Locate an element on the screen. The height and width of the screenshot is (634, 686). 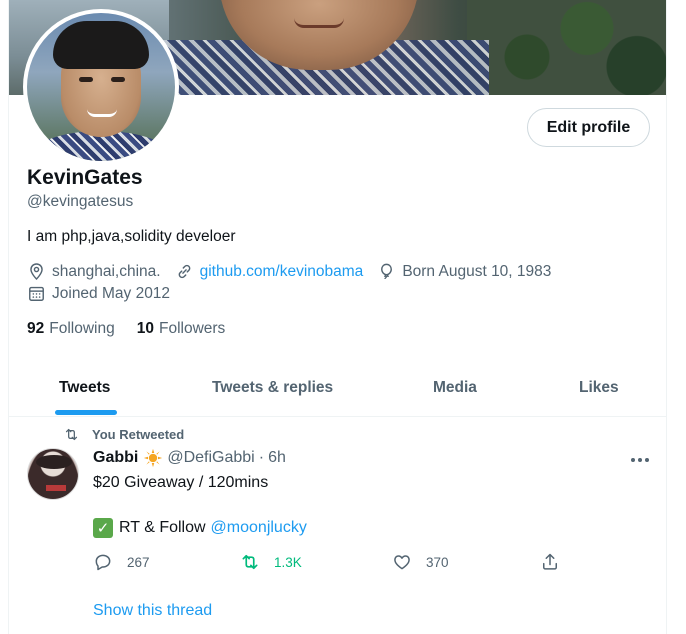
follow-stats: 92 Following 10 Followers is located at coordinates (137, 329).